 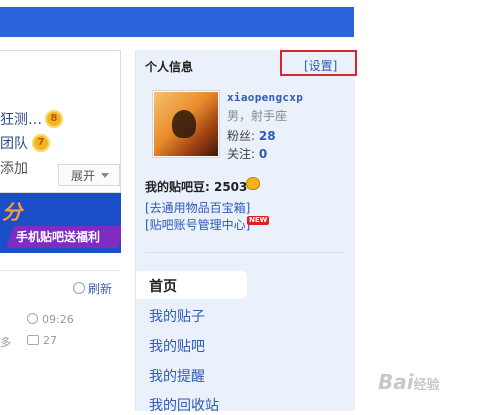 I want to click on sidebar-item-my-posts: 我的贴子, so click(x=177, y=316).